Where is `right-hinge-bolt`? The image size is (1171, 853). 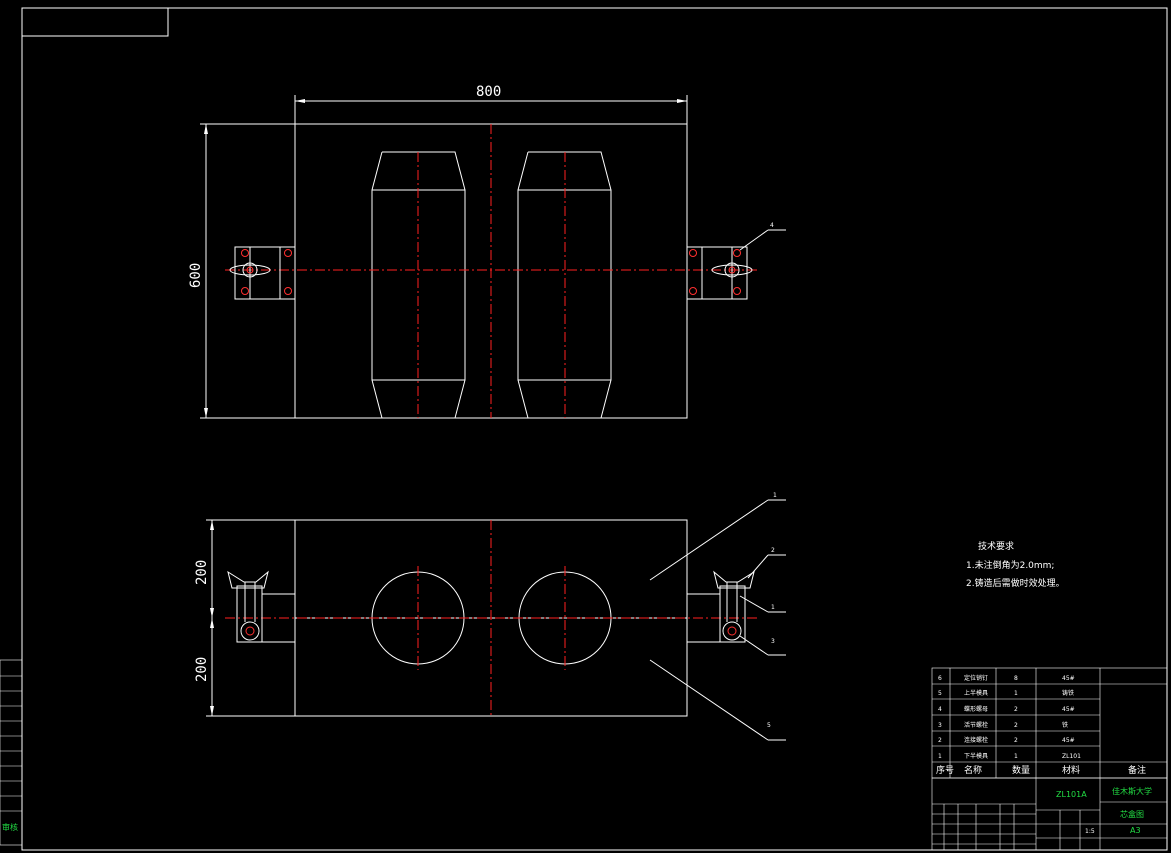
right-hinge-bolt is located at coordinates (720, 606).